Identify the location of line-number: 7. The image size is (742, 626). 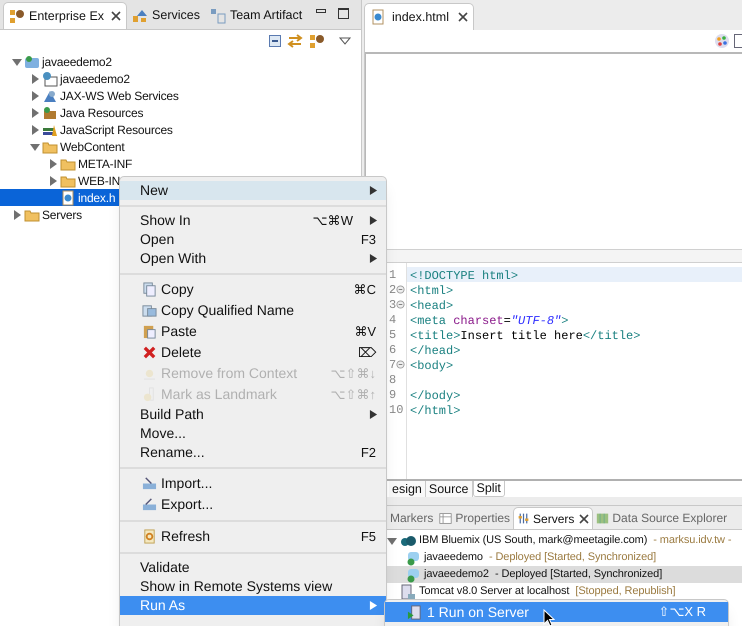
(392, 365).